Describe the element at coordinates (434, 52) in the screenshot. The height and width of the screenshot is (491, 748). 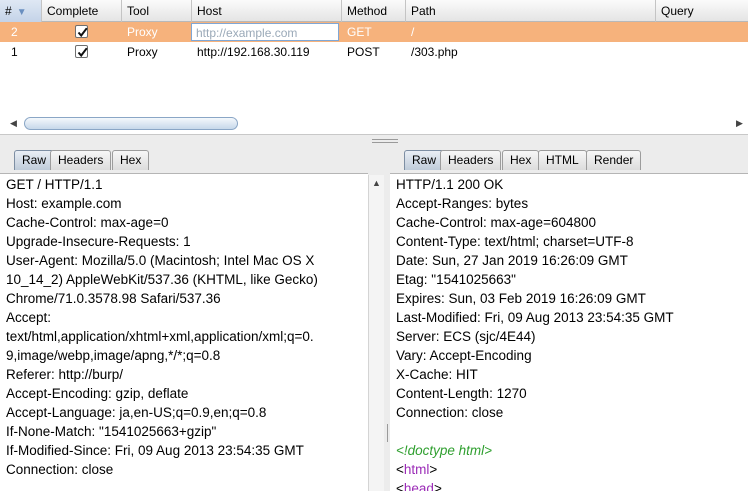
I see `row-path: /303.php` at that location.